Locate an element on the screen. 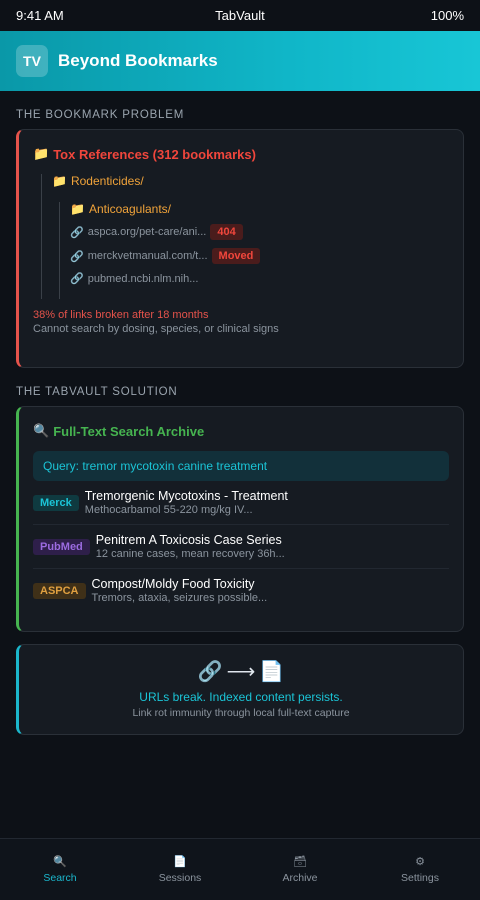  solution-heading: THE TABVAULT SOLUTION is located at coordinates (97, 392).